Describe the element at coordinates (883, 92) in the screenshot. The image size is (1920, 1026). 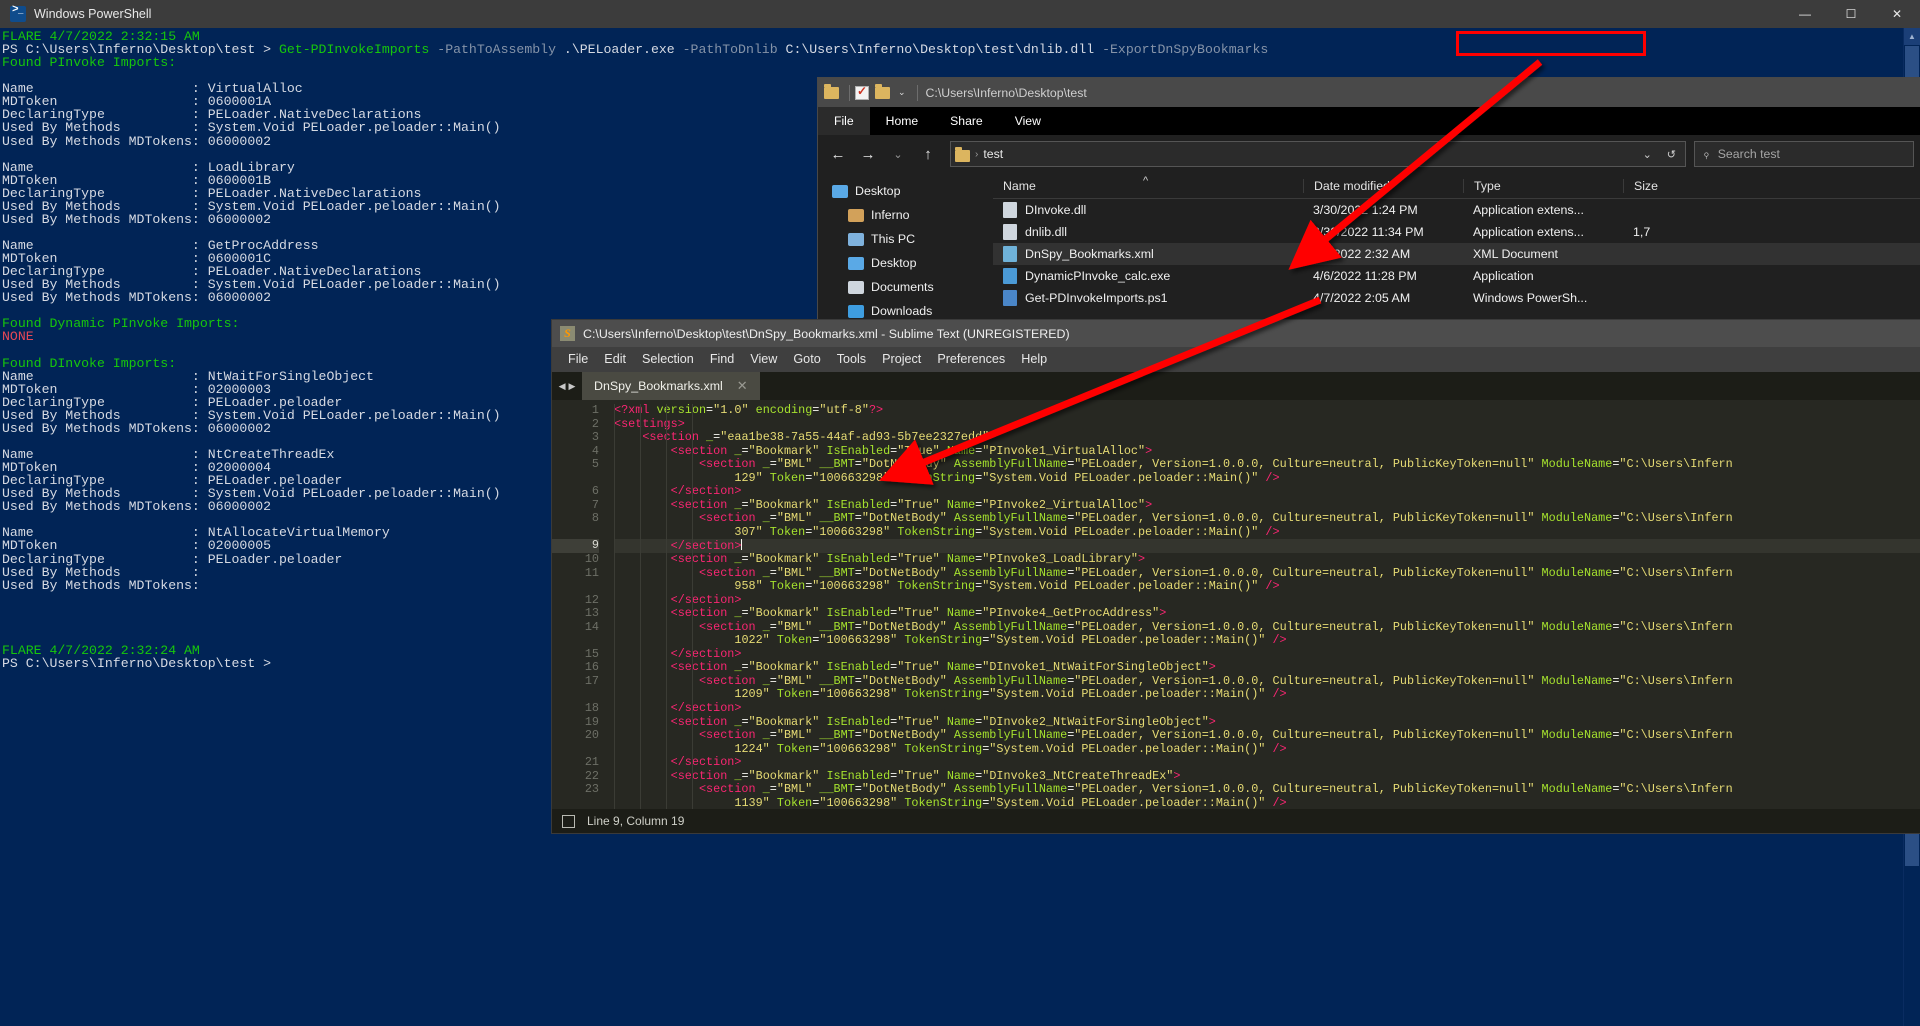
I see `new-folder-icon` at that location.